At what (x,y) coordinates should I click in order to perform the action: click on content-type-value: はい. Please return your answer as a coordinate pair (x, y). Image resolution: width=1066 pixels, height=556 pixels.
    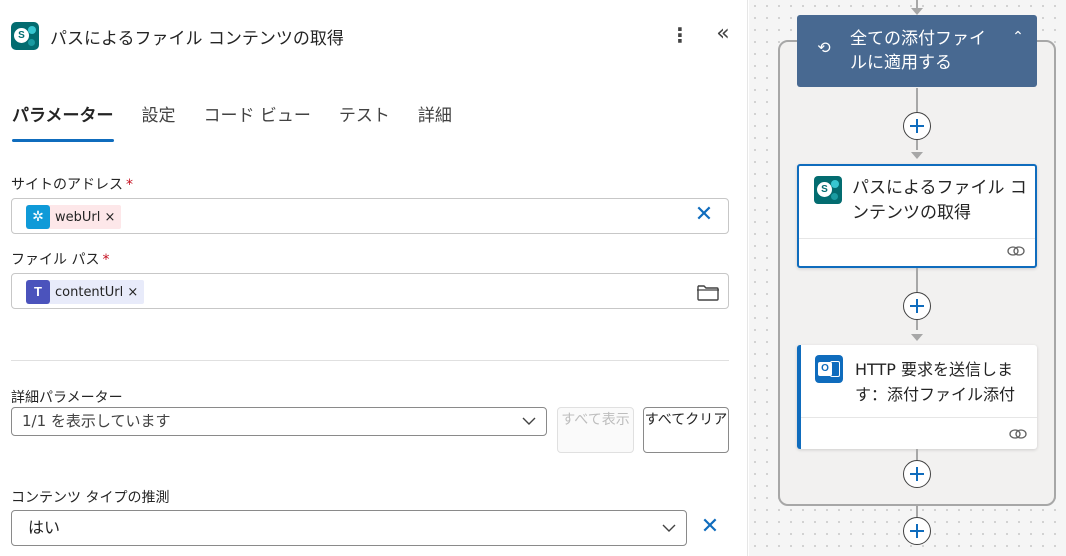
    Looking at the image, I should click on (44, 527).